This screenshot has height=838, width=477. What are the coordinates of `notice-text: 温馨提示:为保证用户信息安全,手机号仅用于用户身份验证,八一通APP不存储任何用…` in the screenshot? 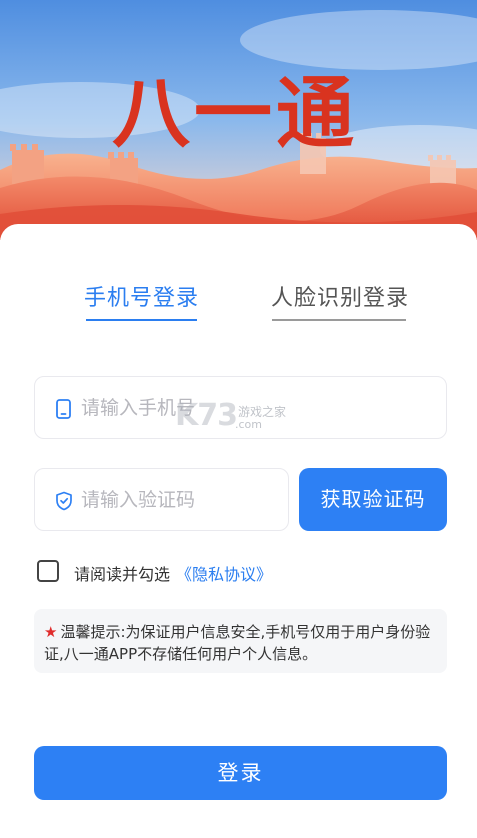 It's located at (237, 643).